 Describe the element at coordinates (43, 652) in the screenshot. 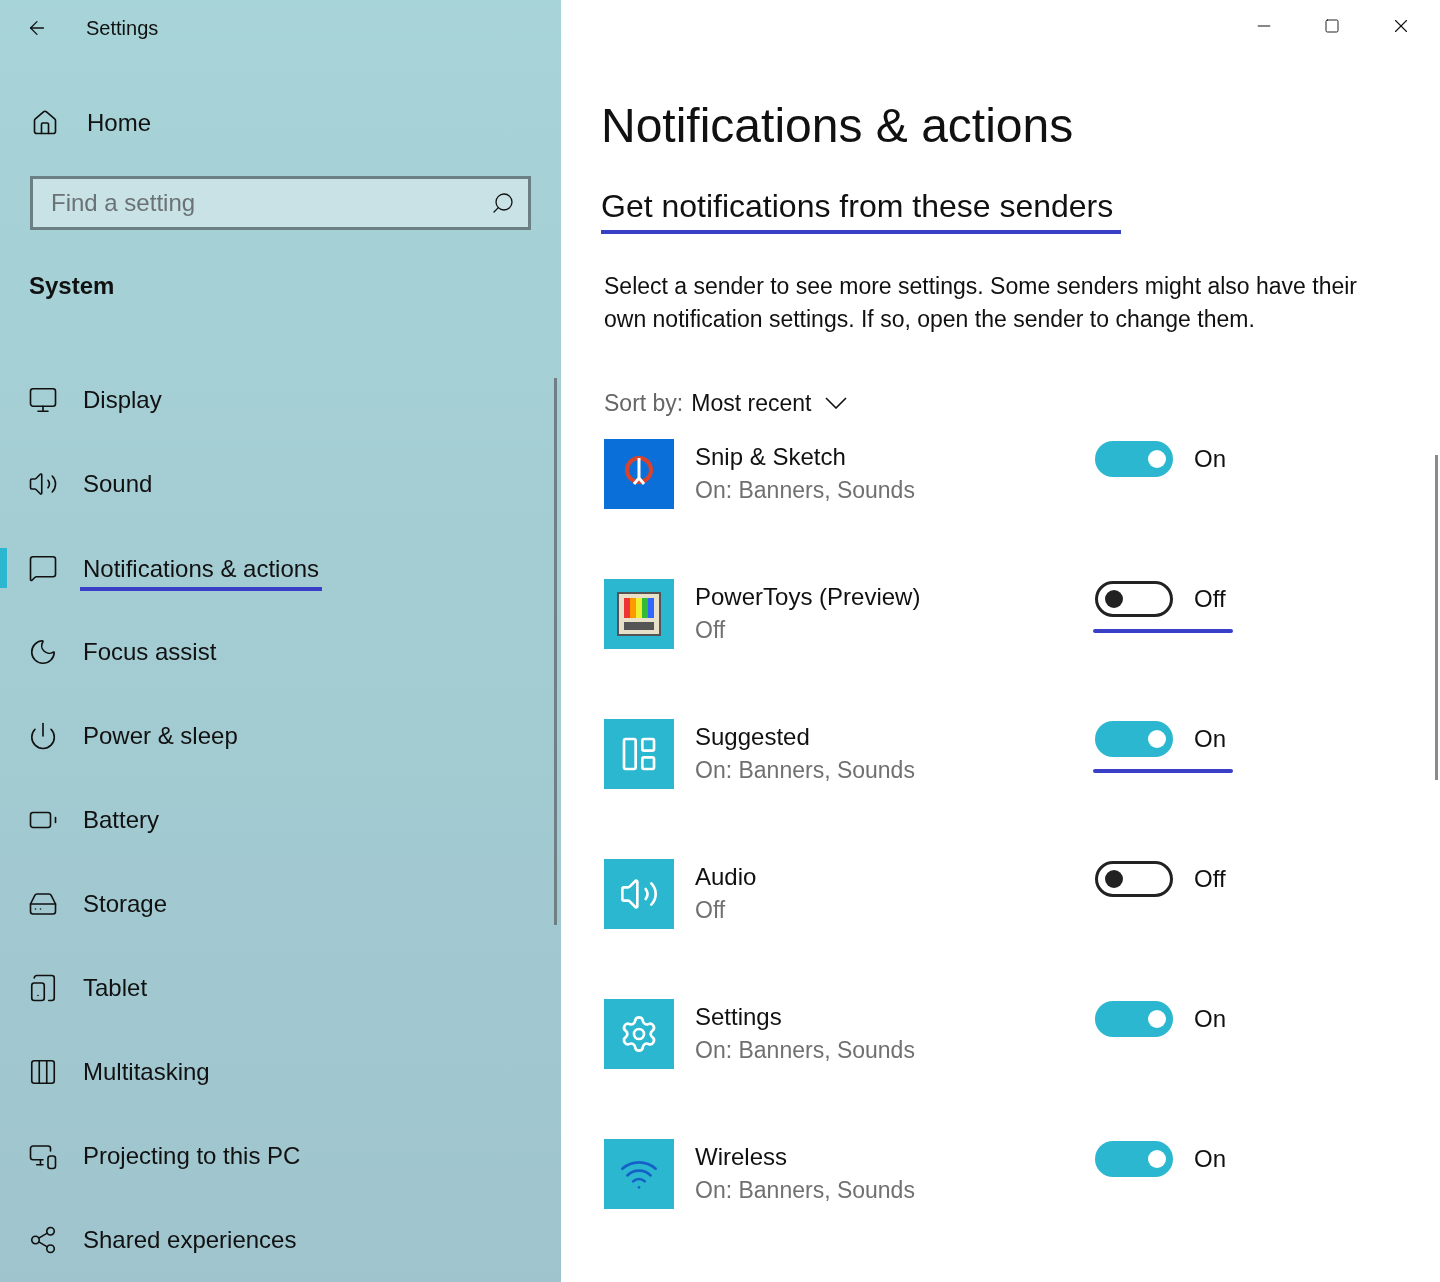

I see `moon-icon` at that location.